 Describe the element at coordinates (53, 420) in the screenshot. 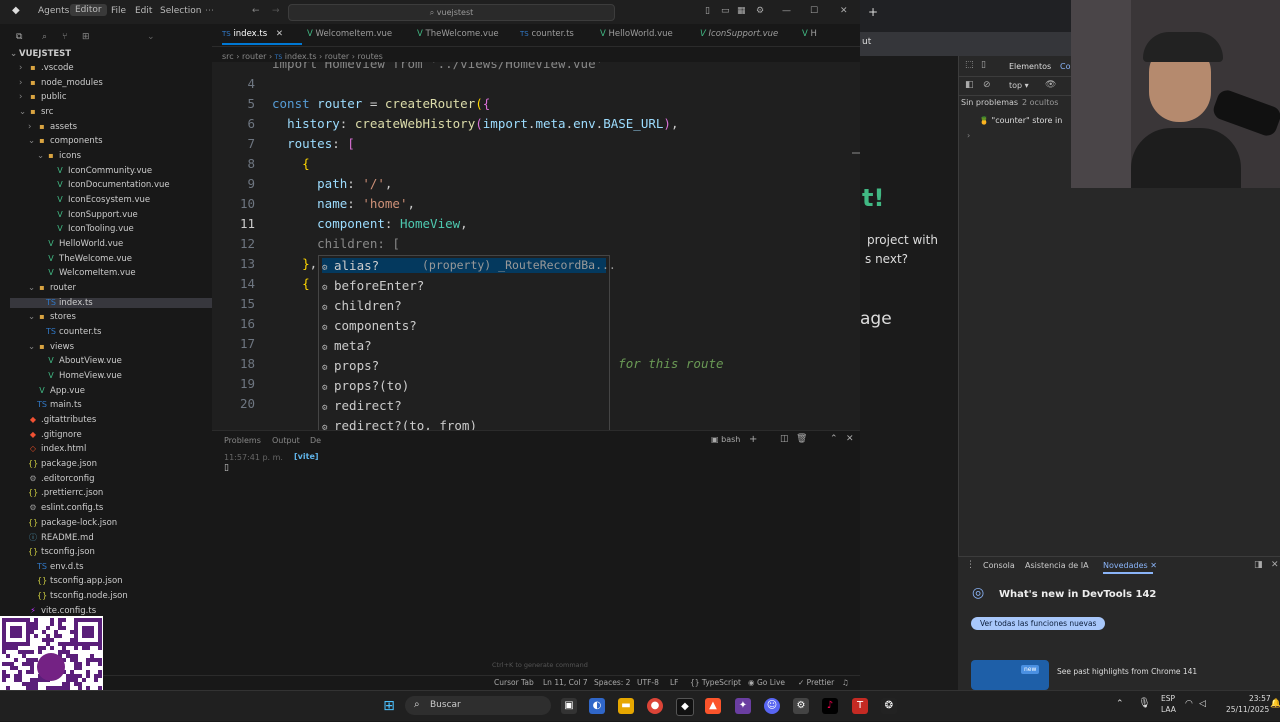

I see `tree-item-gitattributes: ◆ .gitattributes` at that location.